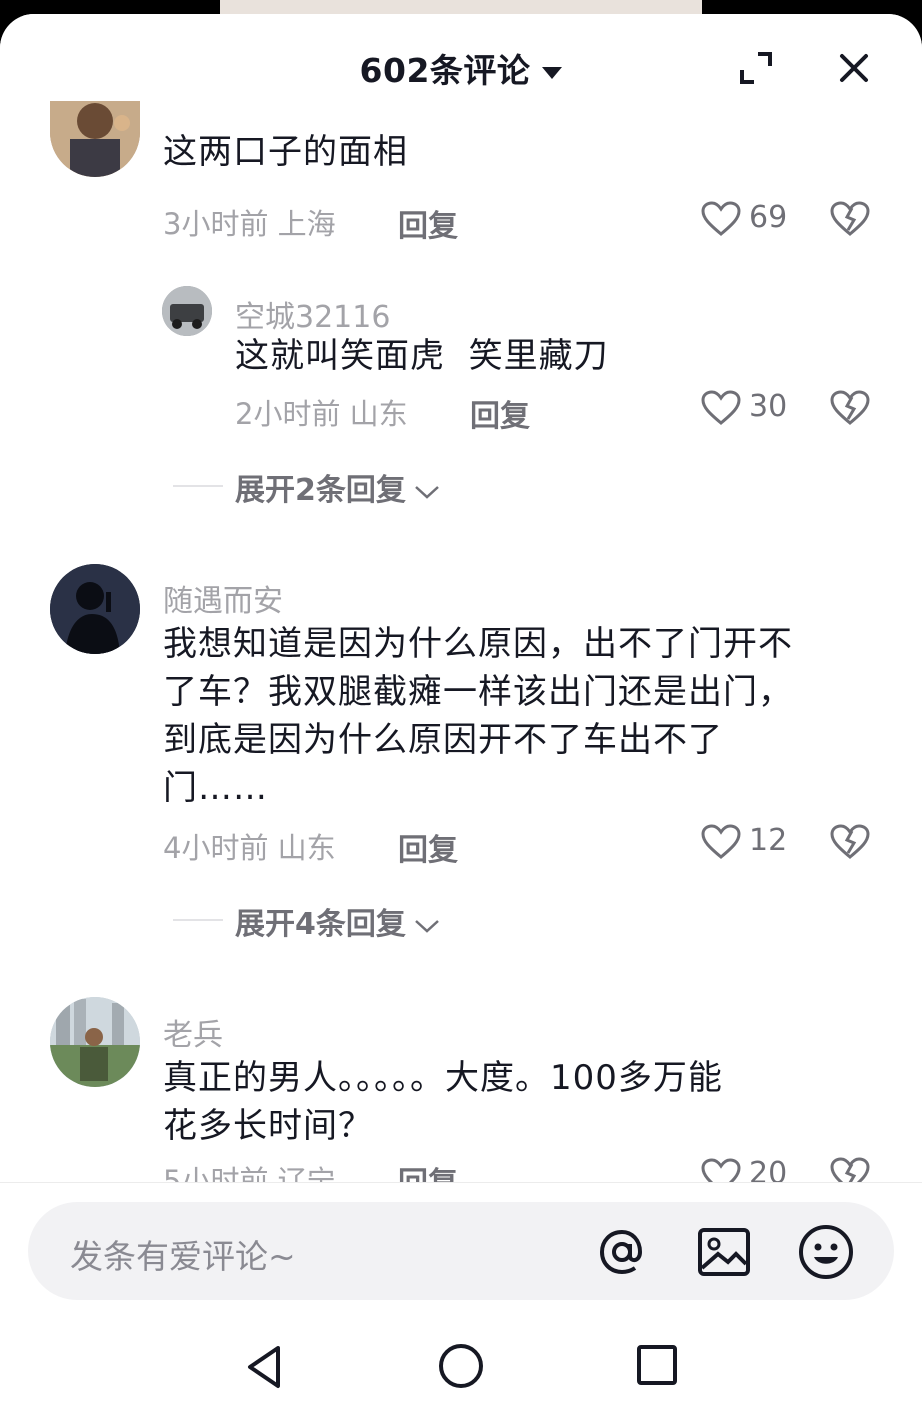 Image resolution: width=922 pixels, height=1419 pixels. What do you see at coordinates (320, 924) in the screenshot?
I see `expand-label: 展开4条回复` at bounding box center [320, 924].